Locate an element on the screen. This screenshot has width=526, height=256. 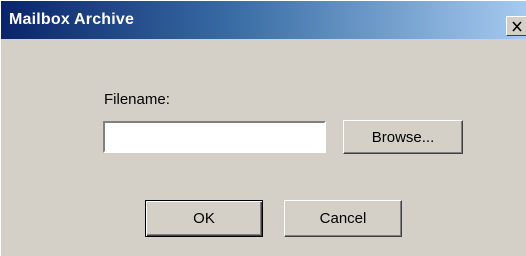
filename-input is located at coordinates (214, 137).